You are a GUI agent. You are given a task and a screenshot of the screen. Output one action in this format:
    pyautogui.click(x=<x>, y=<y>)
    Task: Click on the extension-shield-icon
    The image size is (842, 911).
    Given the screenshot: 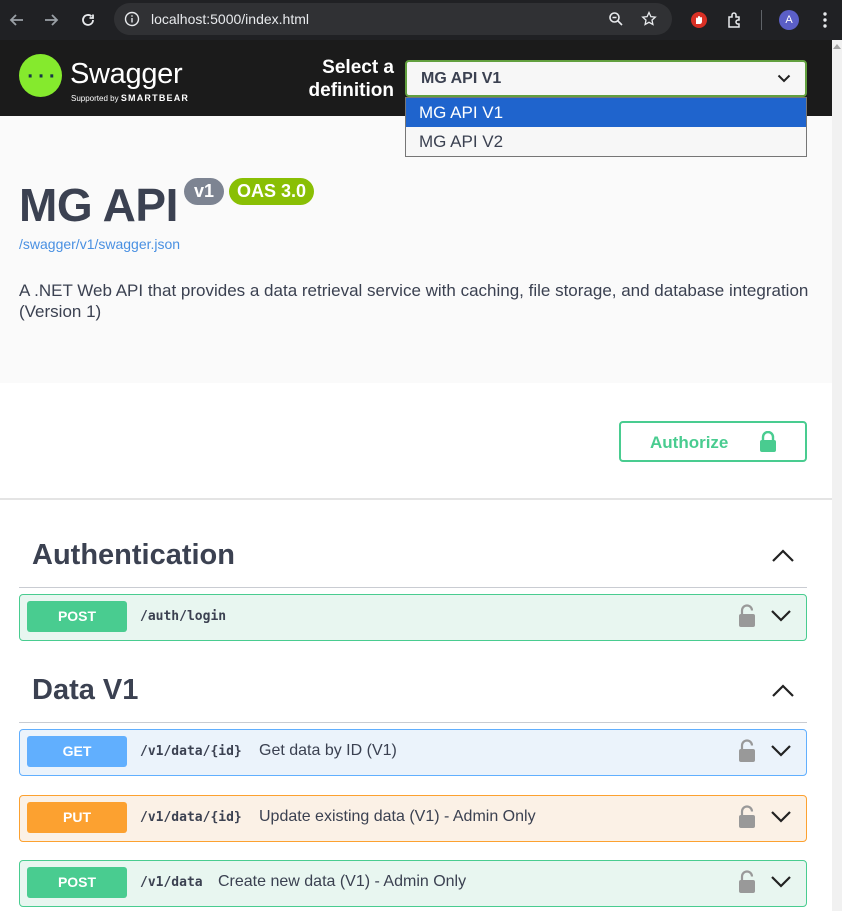 What is the action you would take?
    pyautogui.click(x=699, y=20)
    